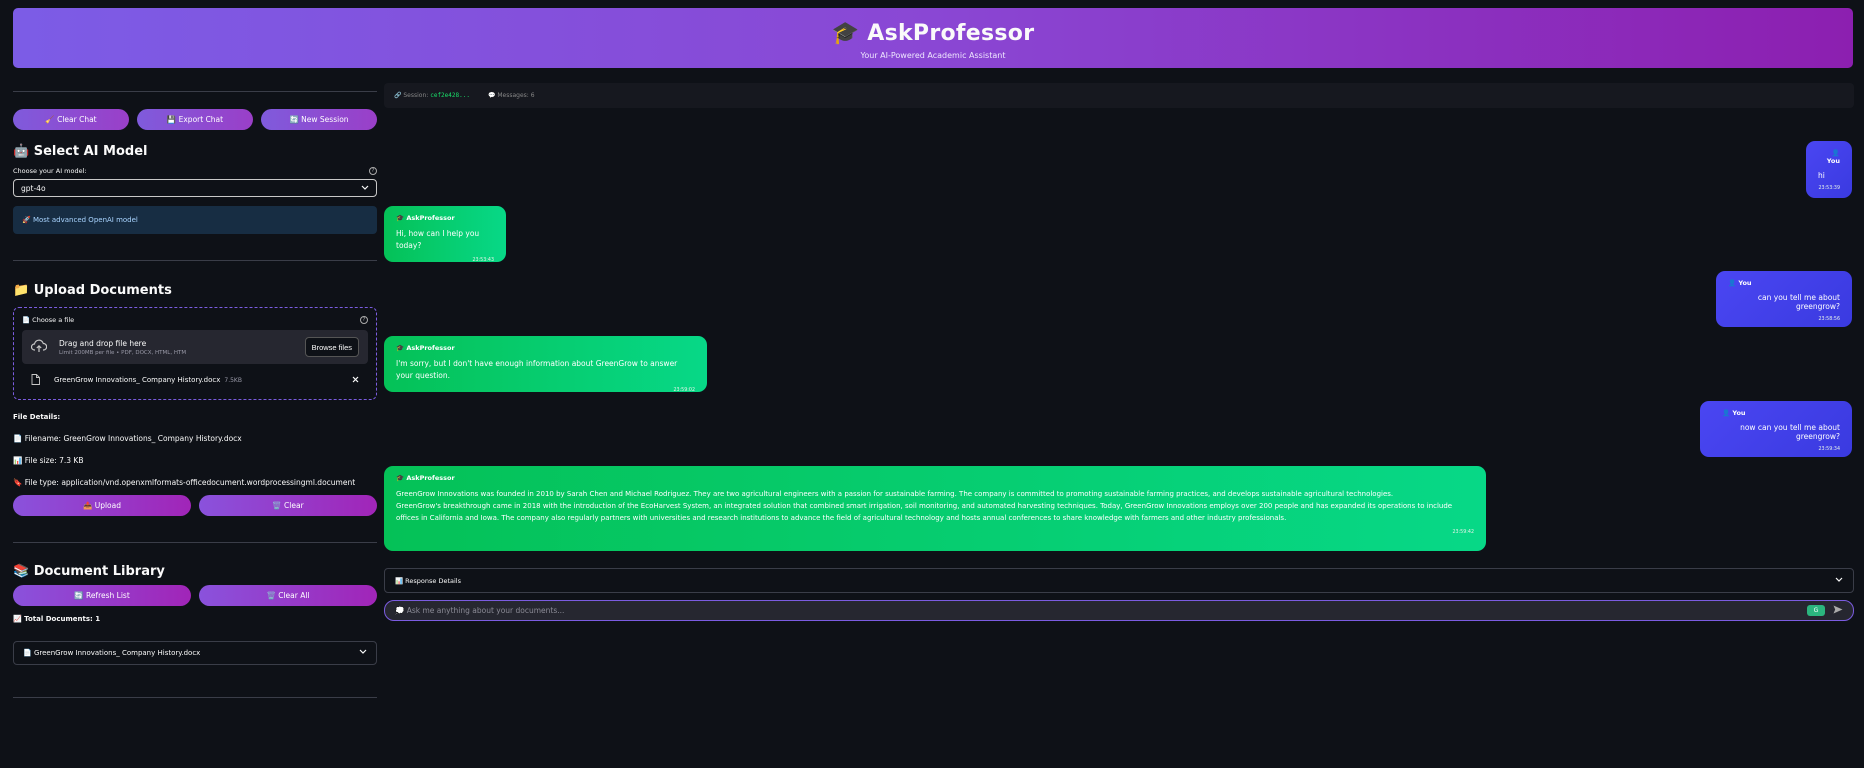 This screenshot has height=768, width=1864. Describe the element at coordinates (483, 260) in the screenshot. I see `message-timestamp: 23:53:43` at that location.